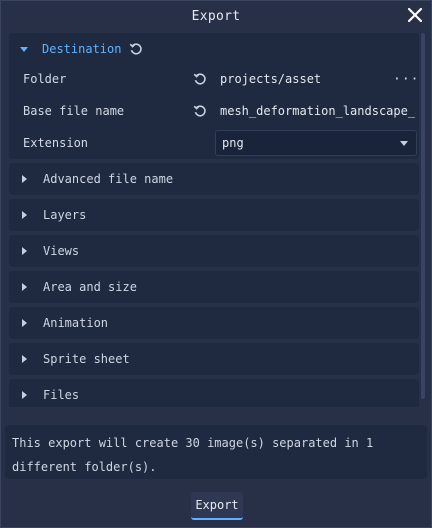  I want to click on section-destination-header: Destination, so click(214, 49).